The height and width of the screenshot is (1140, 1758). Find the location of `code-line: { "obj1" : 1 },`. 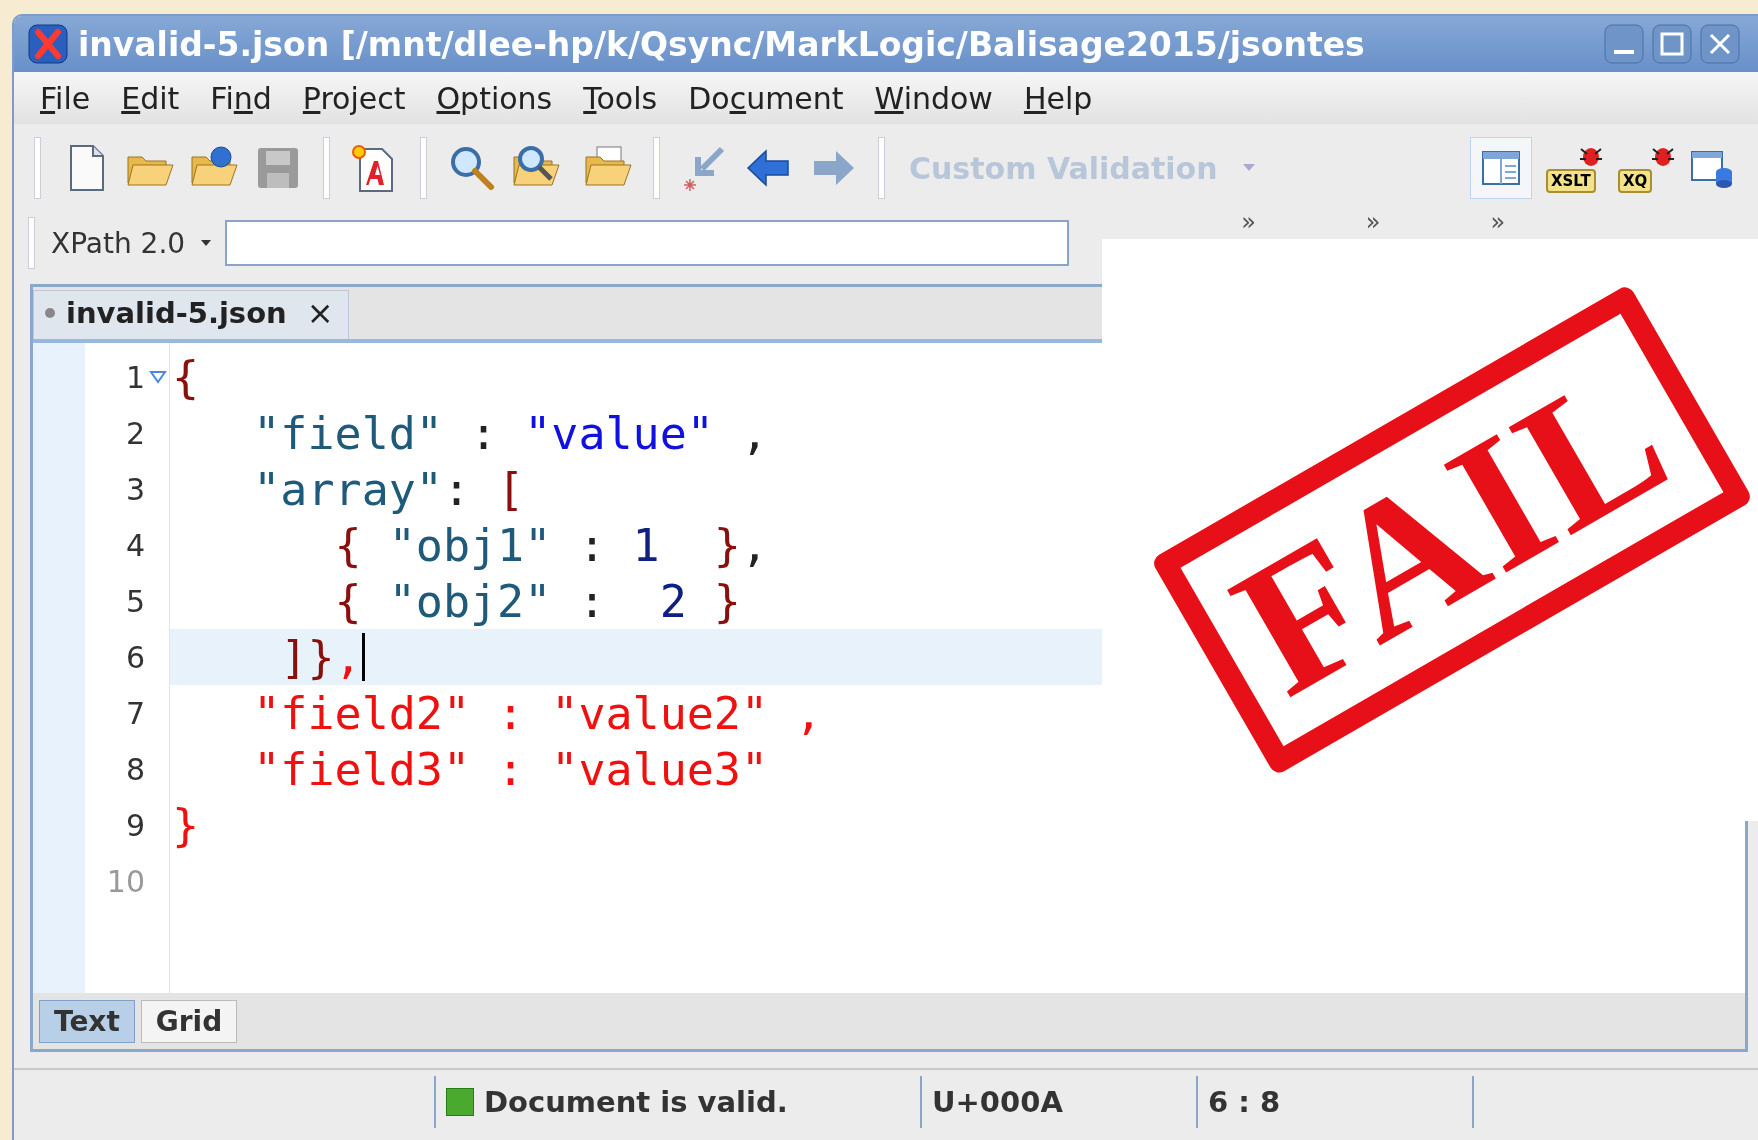

code-line: { "obj1" : 1 }, is located at coordinates (551, 545).